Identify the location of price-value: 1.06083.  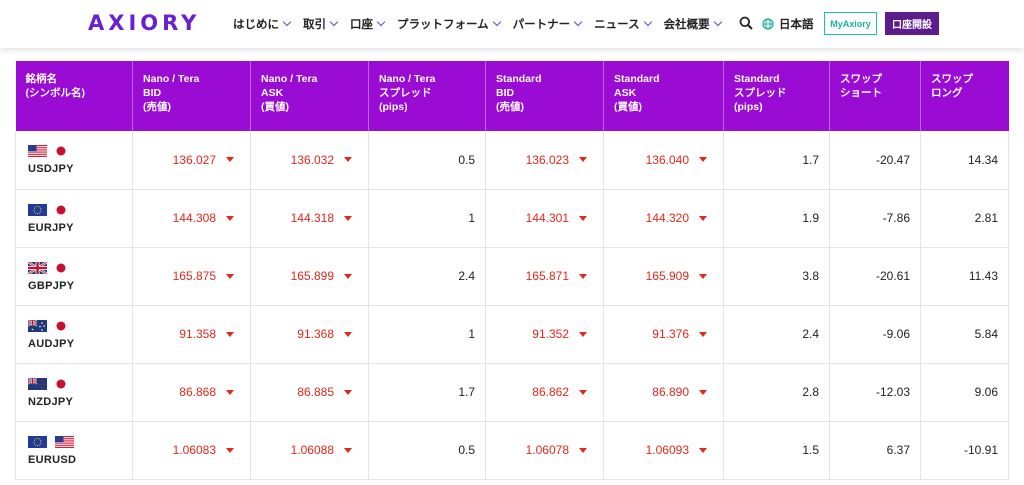
(194, 450).